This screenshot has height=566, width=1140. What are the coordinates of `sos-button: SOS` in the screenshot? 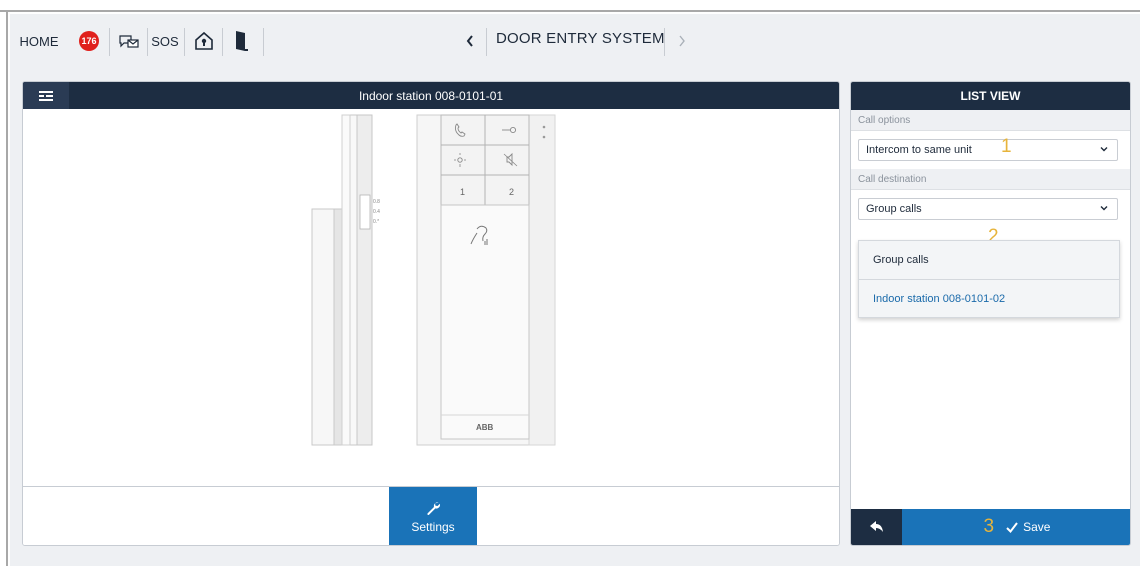 It's located at (165, 41).